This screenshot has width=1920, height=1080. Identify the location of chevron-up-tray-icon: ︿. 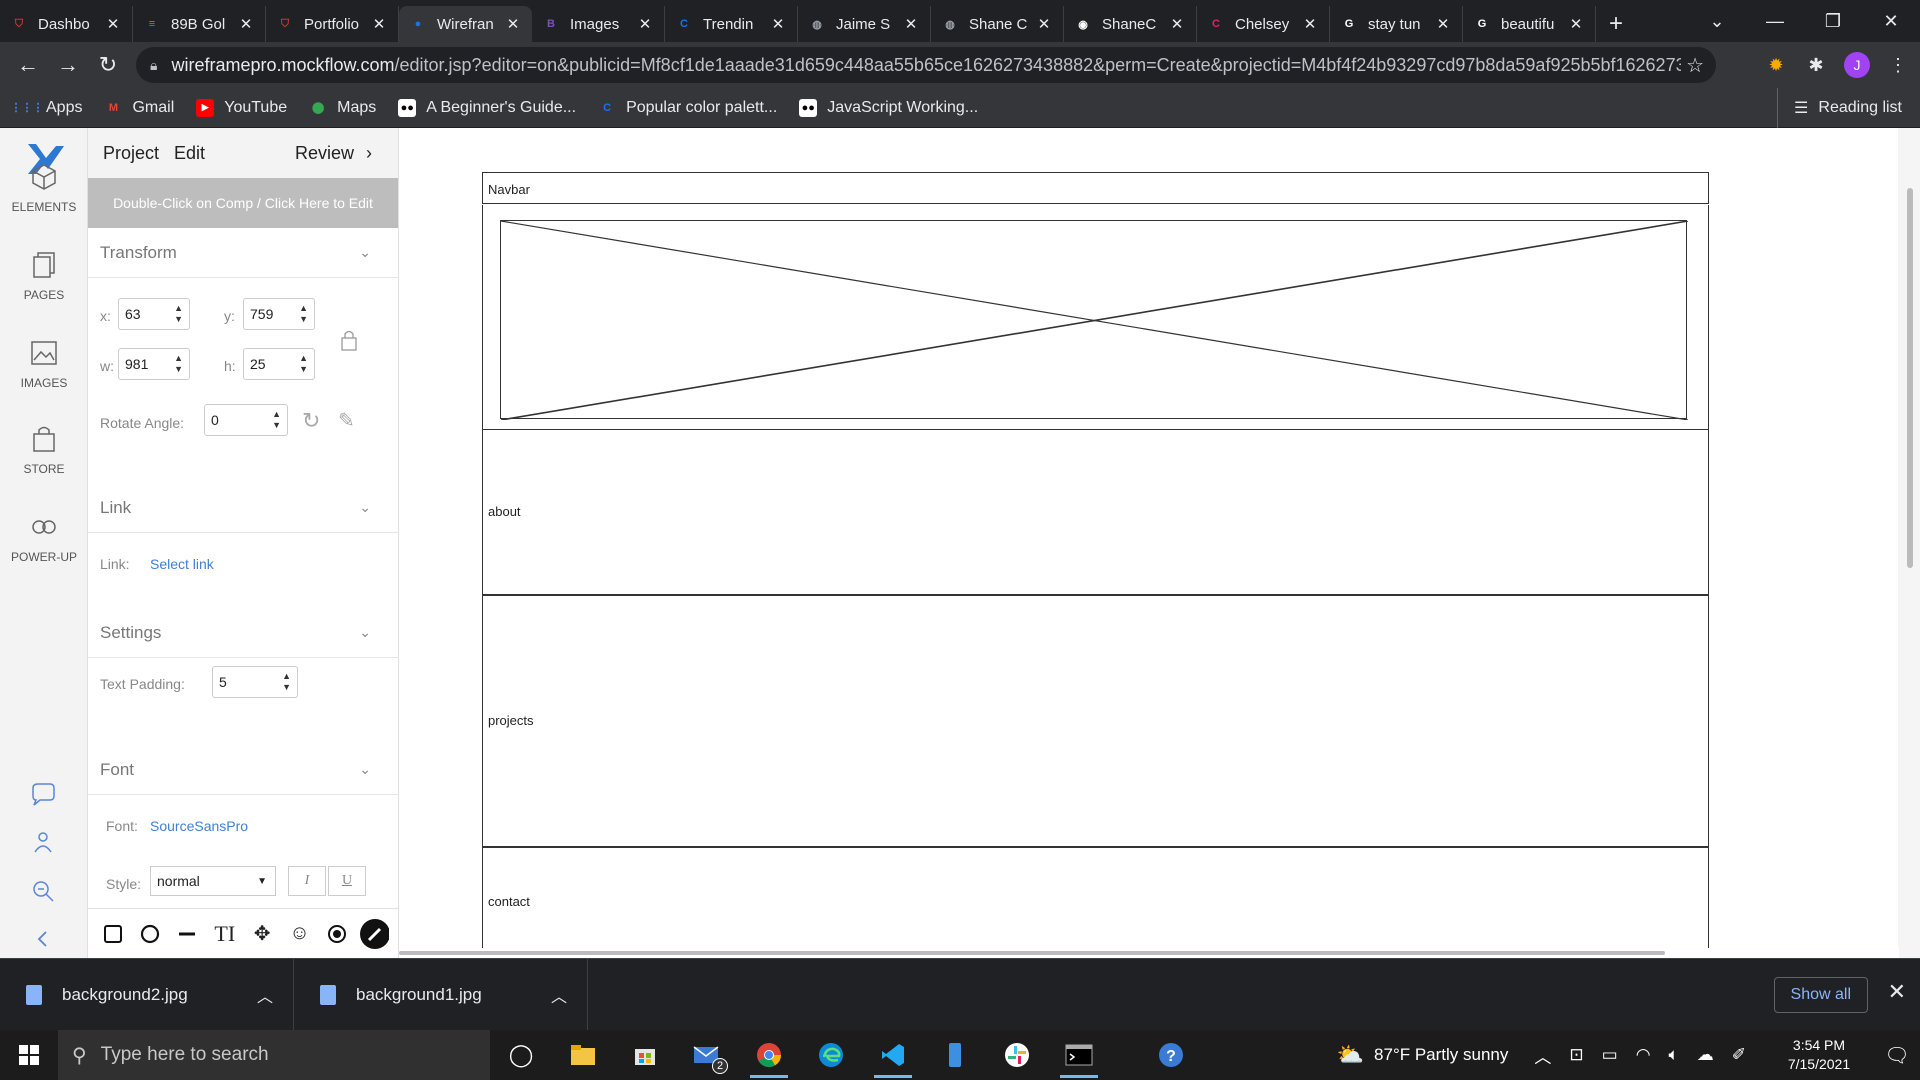
(1542, 1055).